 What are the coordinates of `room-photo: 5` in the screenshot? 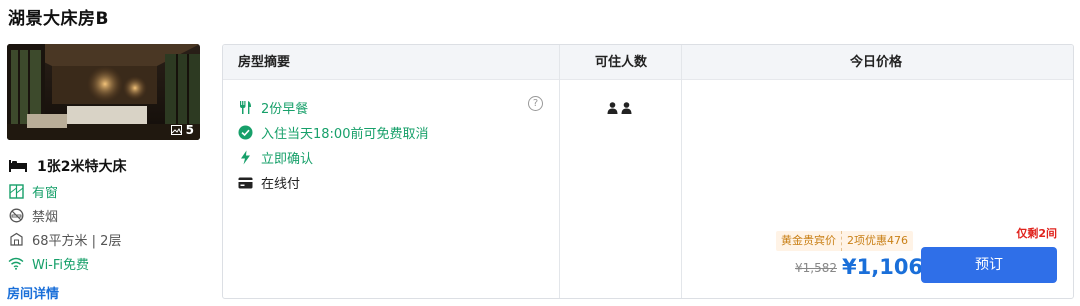 It's located at (103, 92).